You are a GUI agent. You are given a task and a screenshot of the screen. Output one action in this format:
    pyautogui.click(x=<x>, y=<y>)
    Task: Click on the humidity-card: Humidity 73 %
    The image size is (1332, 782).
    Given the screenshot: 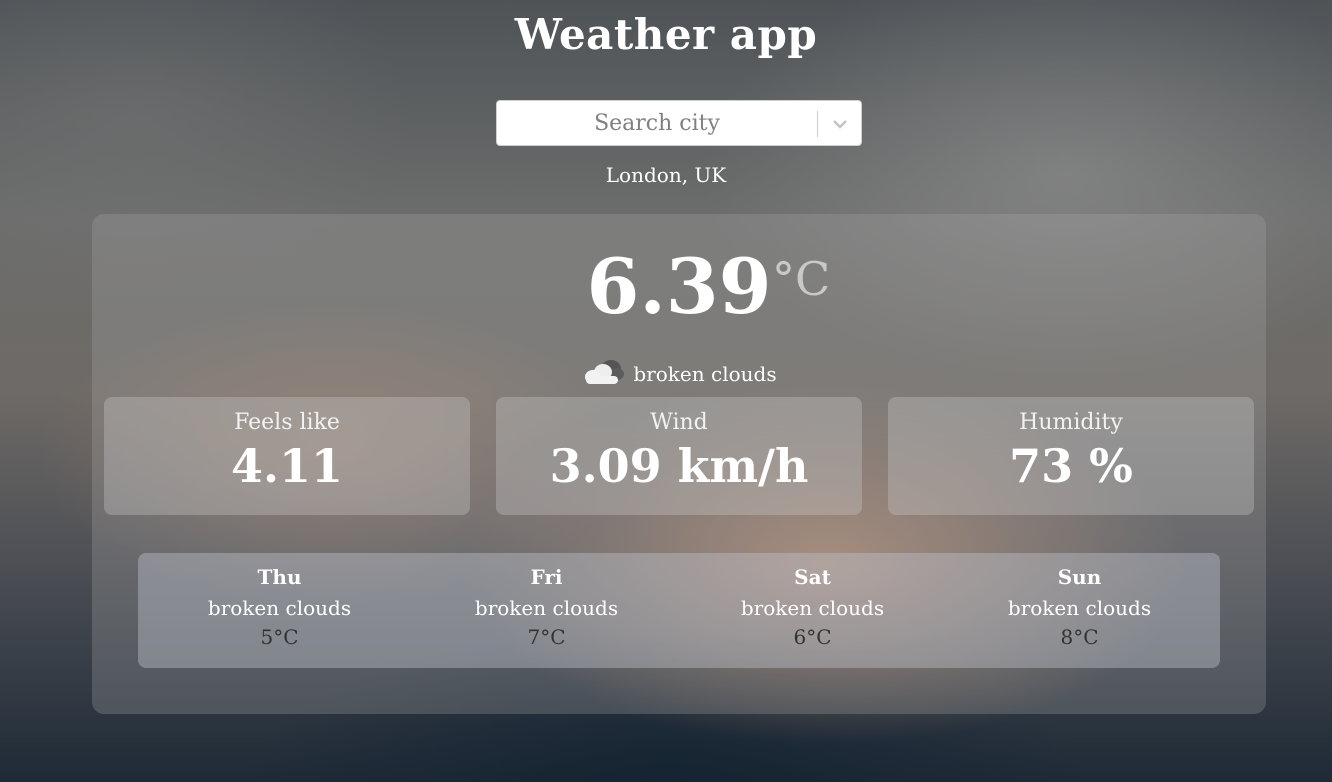 What is the action you would take?
    pyautogui.click(x=1071, y=456)
    